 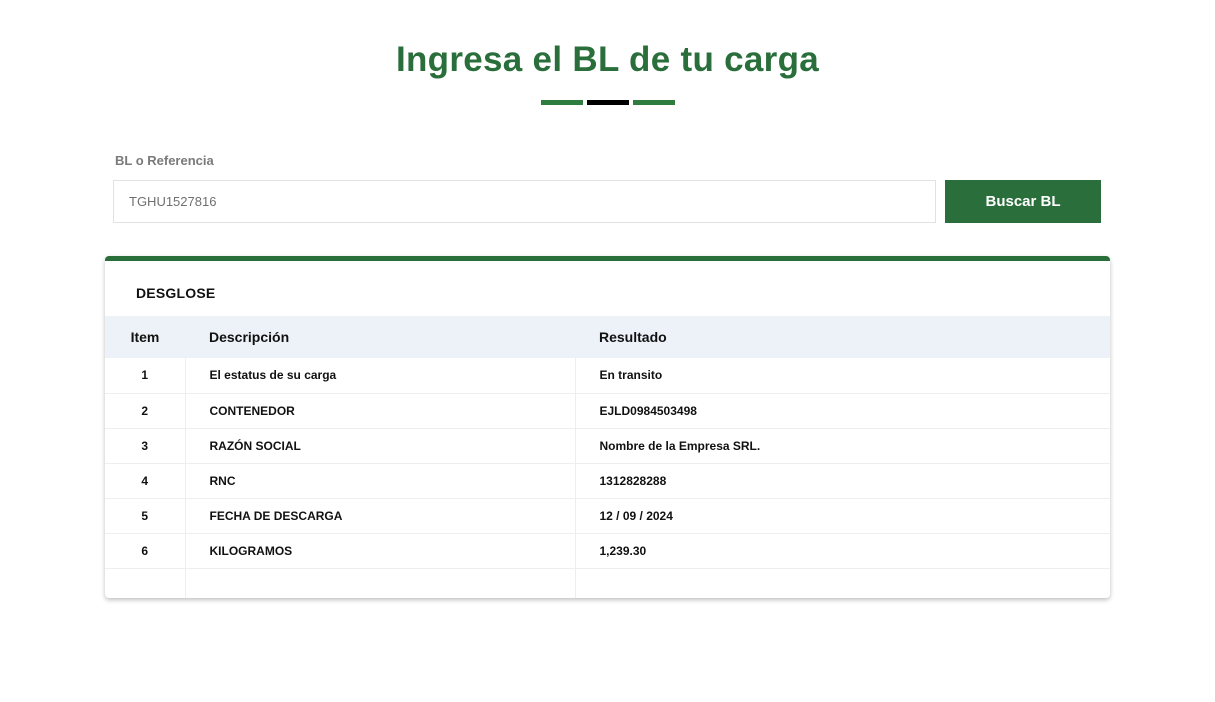 I want to click on column-header-item: Item, so click(x=145, y=337).